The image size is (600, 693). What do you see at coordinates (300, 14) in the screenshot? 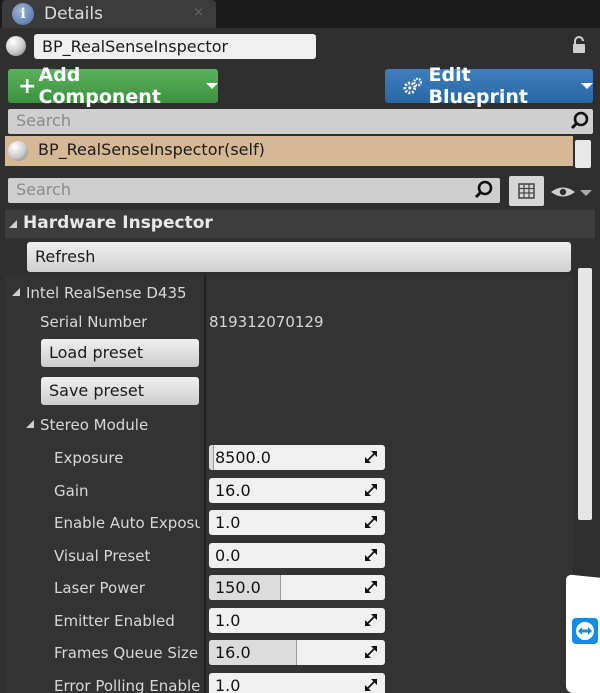
I see `tab-bar: i Details ×` at bounding box center [300, 14].